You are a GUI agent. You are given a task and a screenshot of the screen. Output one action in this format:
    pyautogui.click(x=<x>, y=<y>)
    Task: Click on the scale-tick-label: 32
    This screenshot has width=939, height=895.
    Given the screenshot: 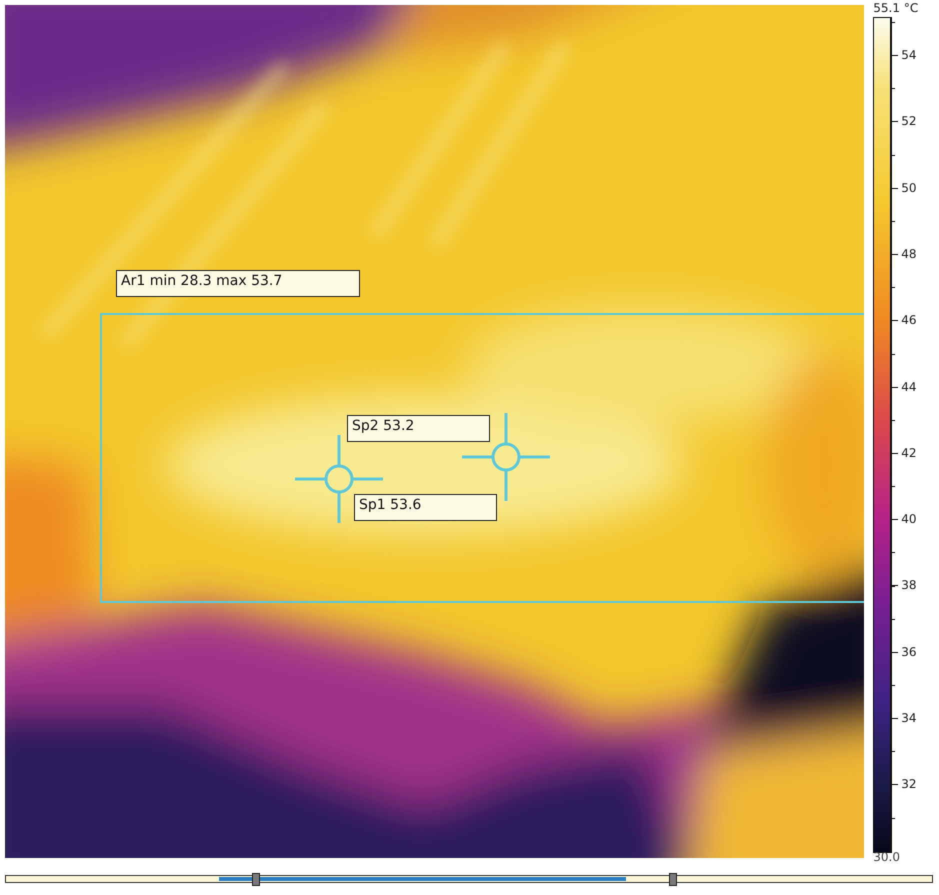 What is the action you would take?
    pyautogui.click(x=909, y=784)
    